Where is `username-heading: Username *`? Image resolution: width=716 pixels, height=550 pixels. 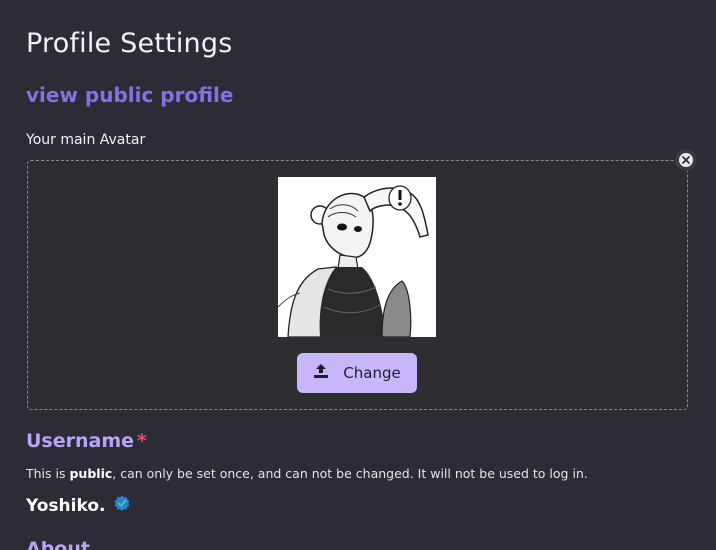 username-heading: Username * is located at coordinates (86, 441).